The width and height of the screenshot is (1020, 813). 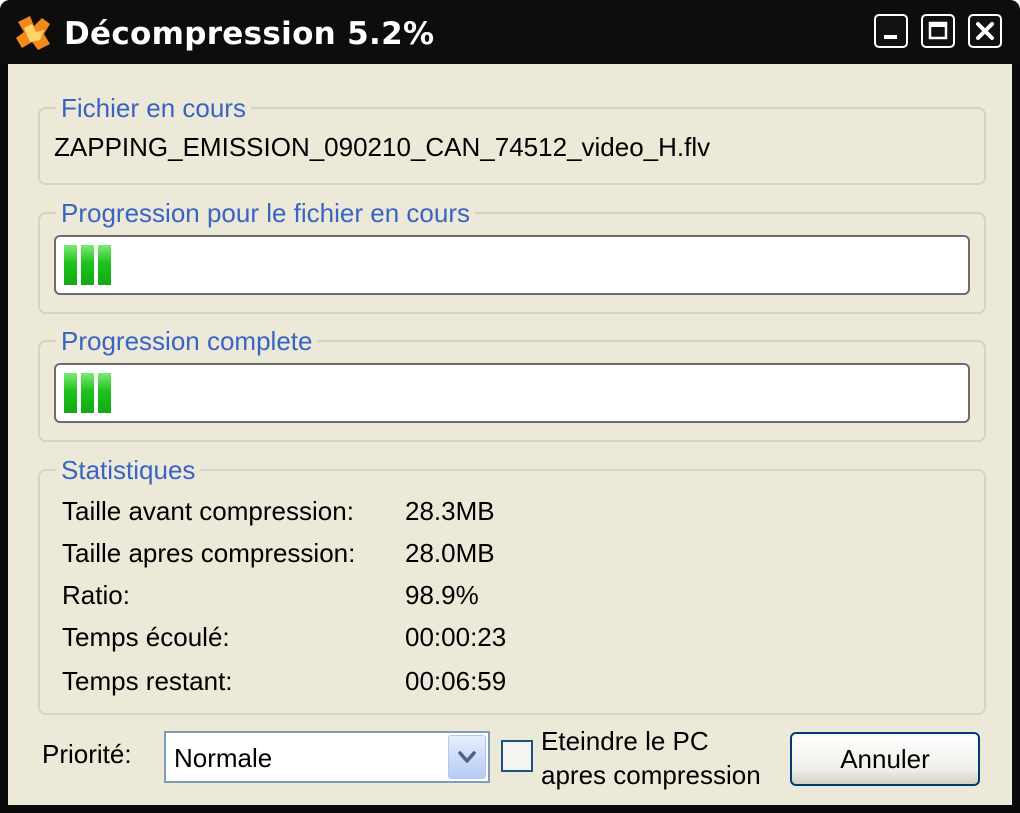 I want to click on total-progress-group: Progression complete, so click(x=512, y=383).